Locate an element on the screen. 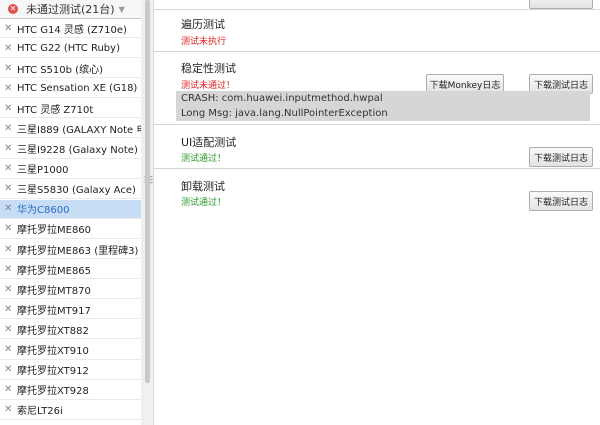 This screenshot has width=600, height=425. device-label: HTC S510b (缤心) is located at coordinates (60, 70).